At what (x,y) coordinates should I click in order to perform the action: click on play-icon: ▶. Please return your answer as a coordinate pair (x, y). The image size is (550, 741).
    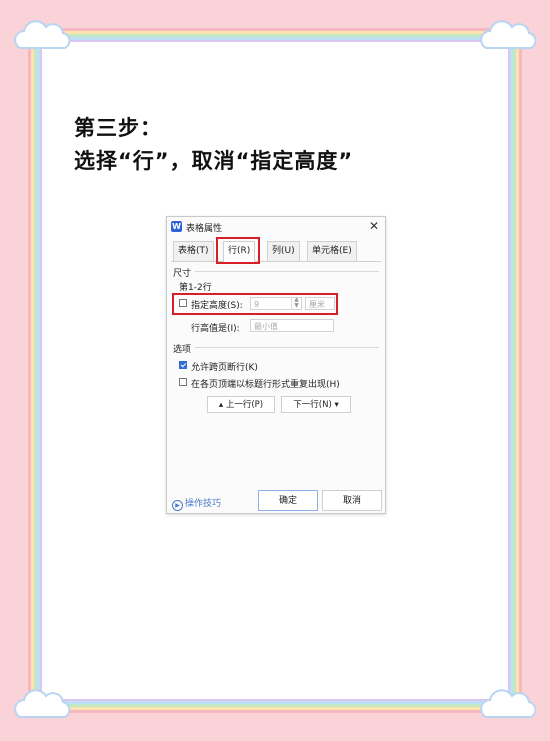
    Looking at the image, I should click on (177, 505).